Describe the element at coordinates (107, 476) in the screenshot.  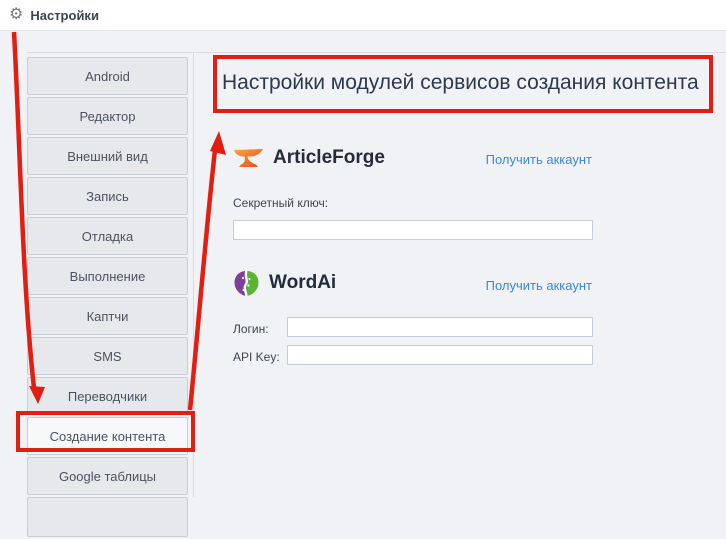
I see `tab-google-sheets: Google таблицы` at that location.